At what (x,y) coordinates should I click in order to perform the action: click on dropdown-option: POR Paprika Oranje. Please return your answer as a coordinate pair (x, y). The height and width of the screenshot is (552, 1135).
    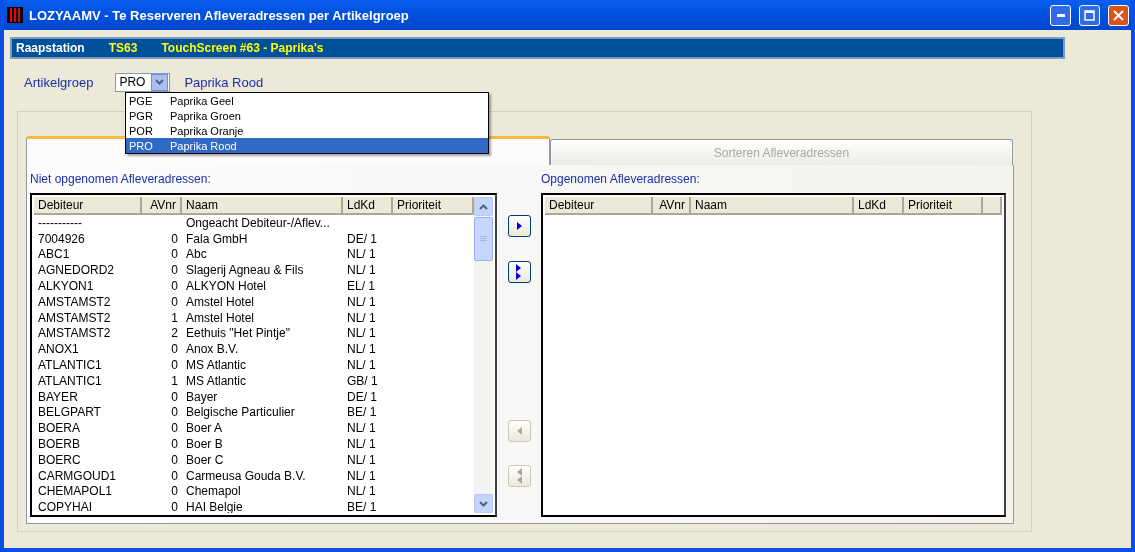
    Looking at the image, I should click on (307, 130).